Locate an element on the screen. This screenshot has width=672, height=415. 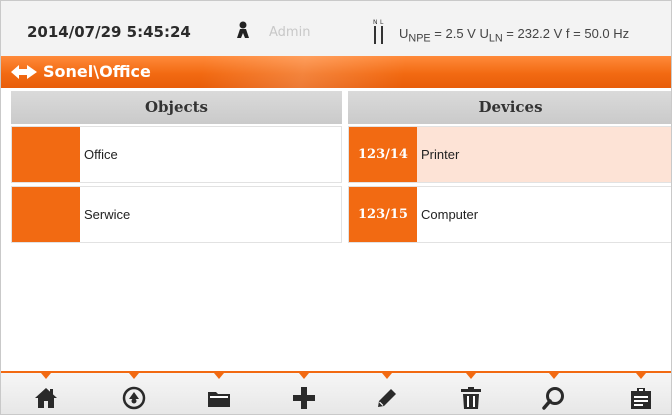
home-button is located at coordinates (46, 393).